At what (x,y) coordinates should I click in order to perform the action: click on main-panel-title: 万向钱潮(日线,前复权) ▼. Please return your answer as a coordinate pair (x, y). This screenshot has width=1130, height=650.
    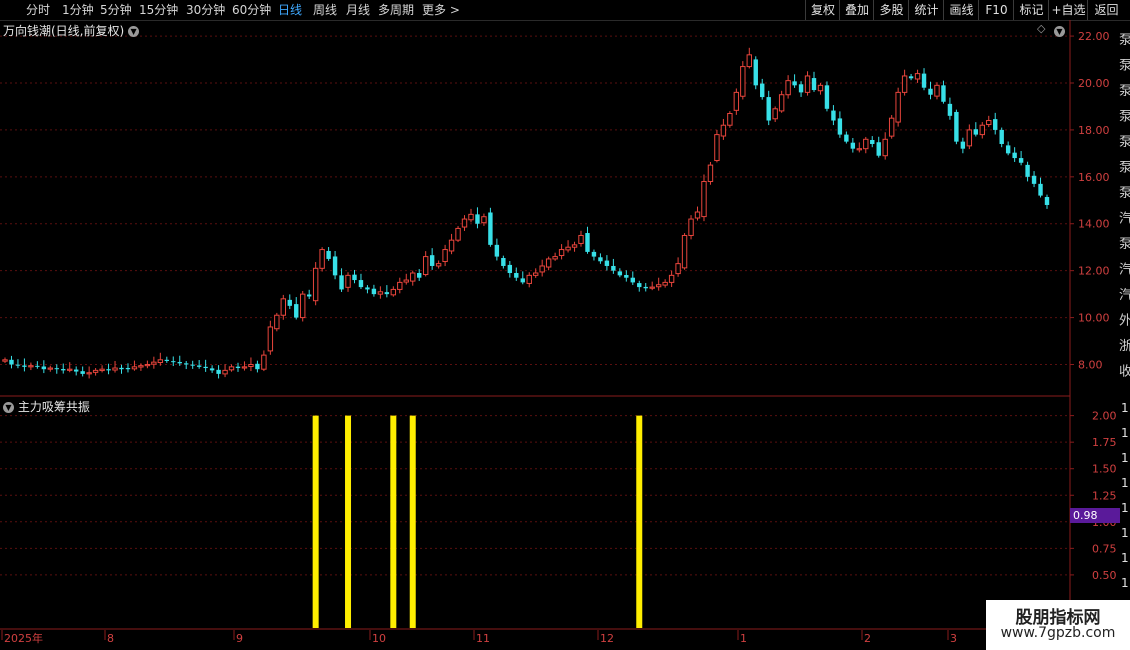
    Looking at the image, I should click on (71, 30).